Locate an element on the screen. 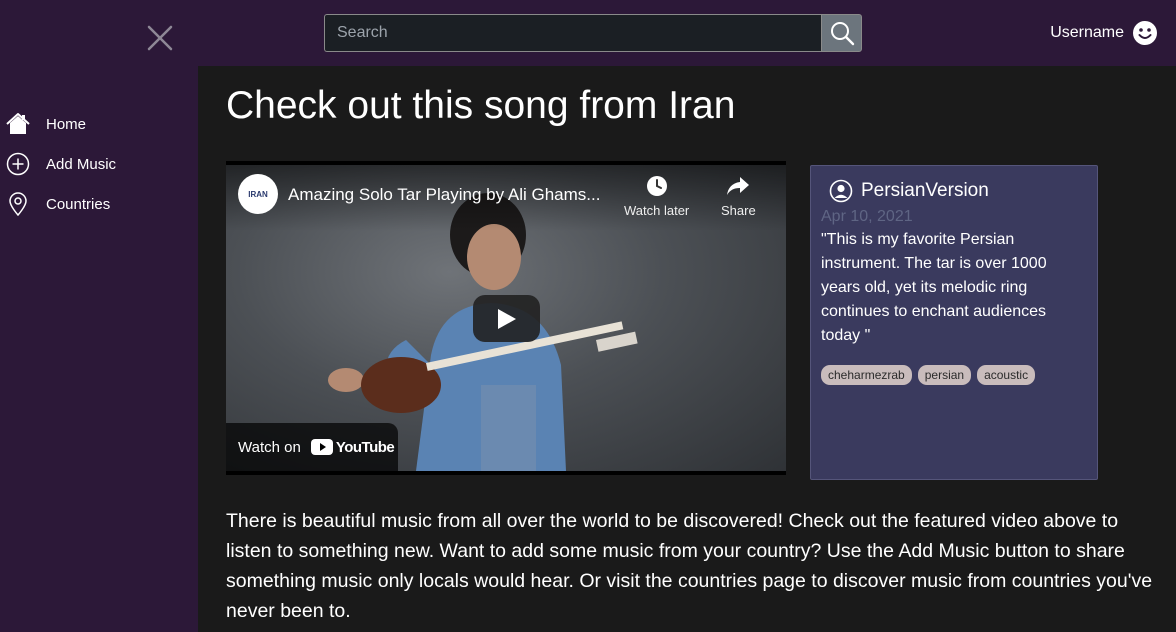 The image size is (1176, 632). watch-on-label: Watch on is located at coordinates (269, 447).